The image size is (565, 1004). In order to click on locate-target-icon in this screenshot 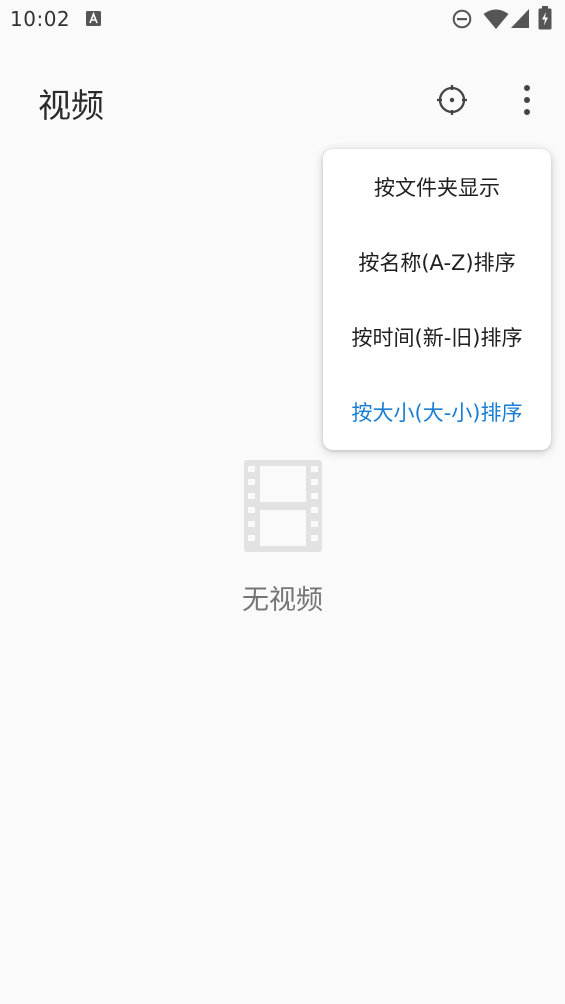, I will do `click(452, 100)`.